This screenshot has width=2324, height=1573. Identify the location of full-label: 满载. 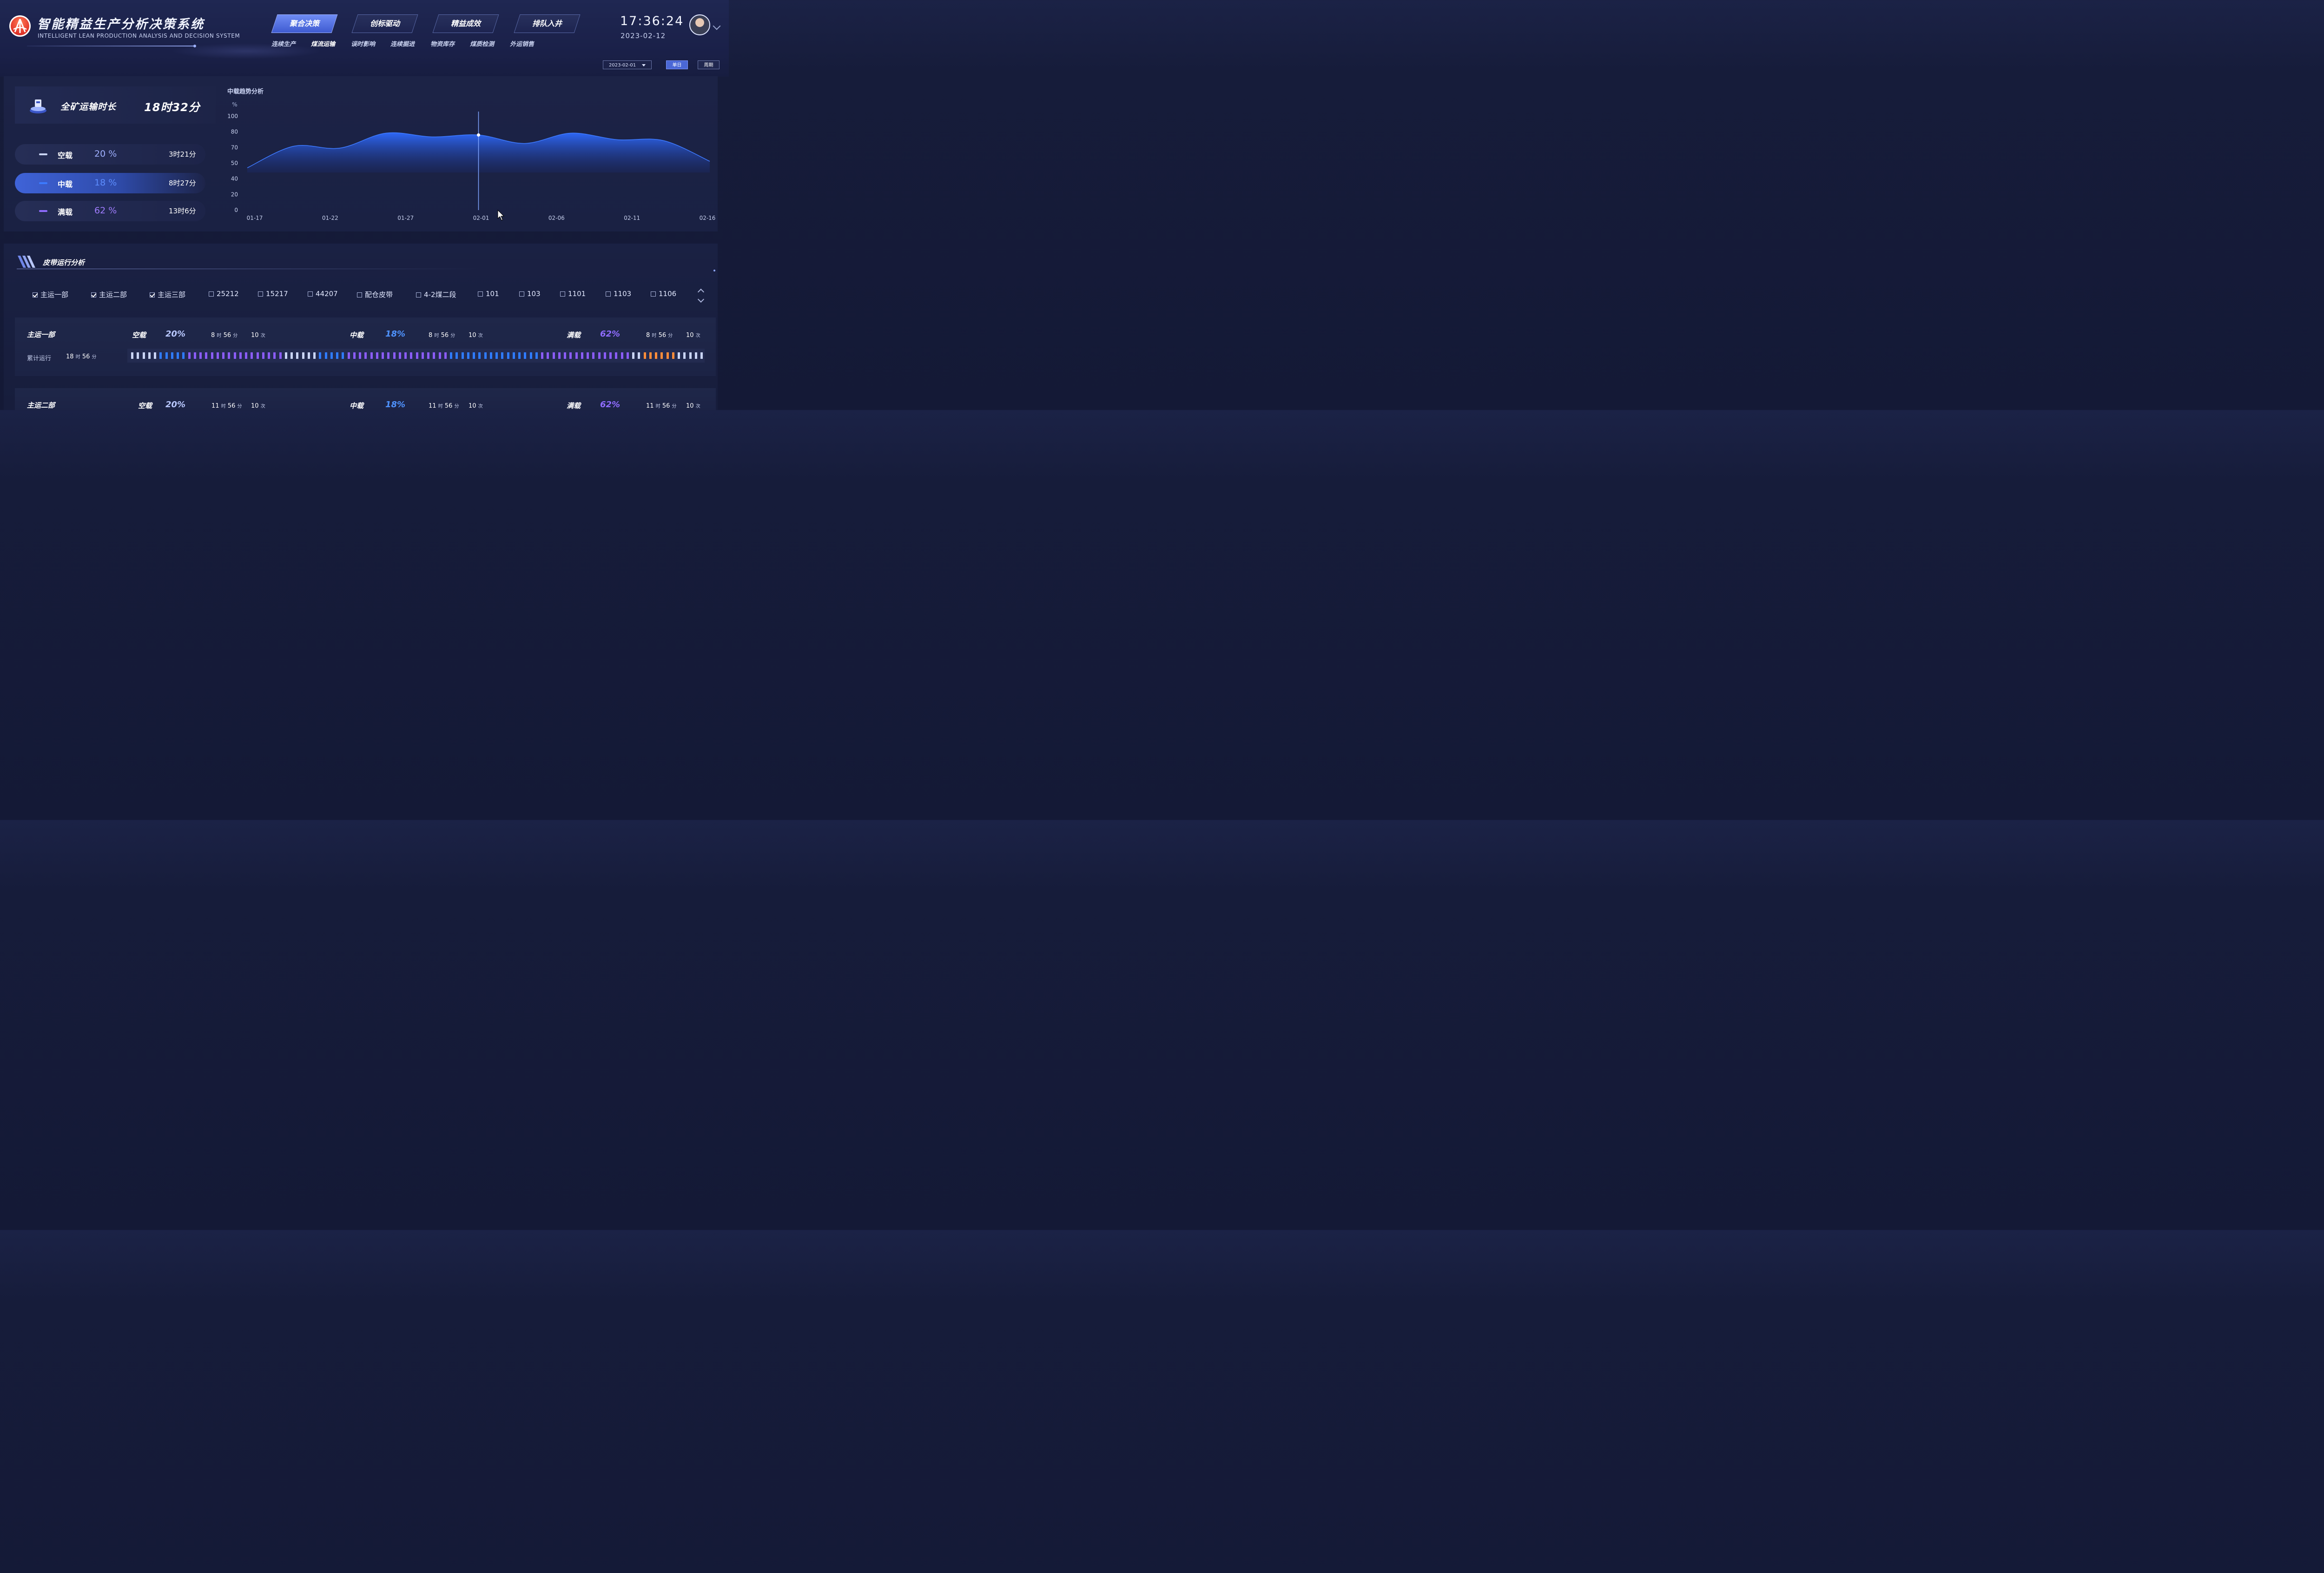
(574, 406).